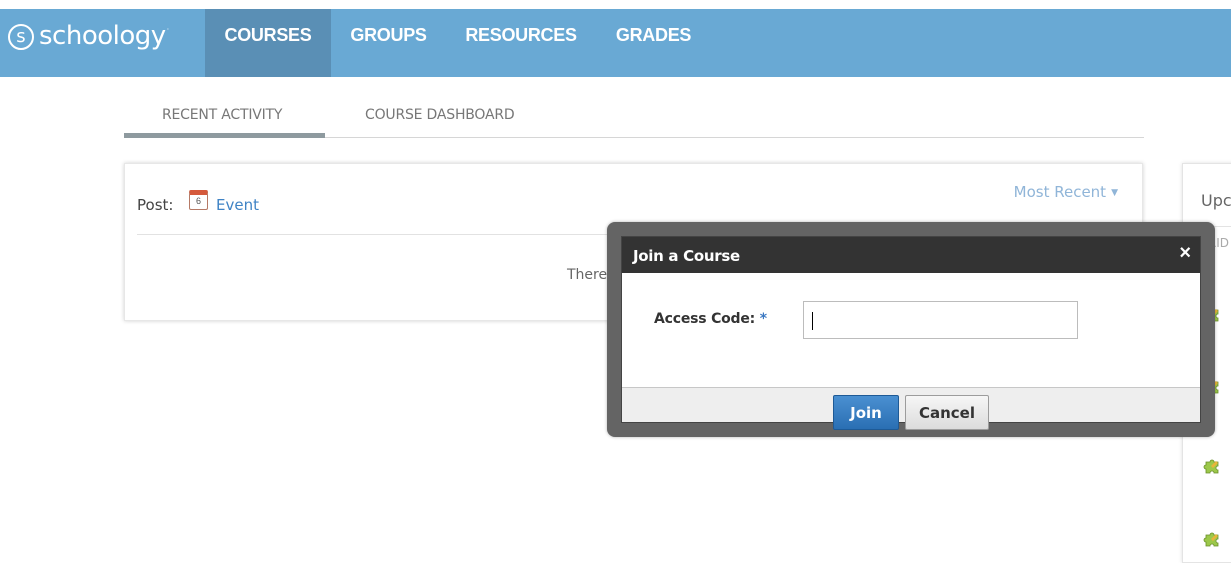  I want to click on nav-grades: GRADES, so click(653, 43).